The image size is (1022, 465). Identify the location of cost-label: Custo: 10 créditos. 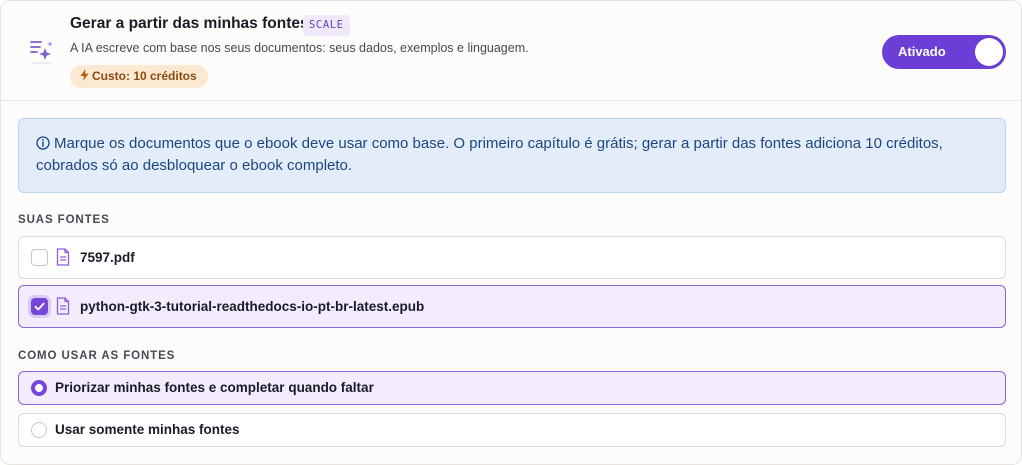
(144, 76).